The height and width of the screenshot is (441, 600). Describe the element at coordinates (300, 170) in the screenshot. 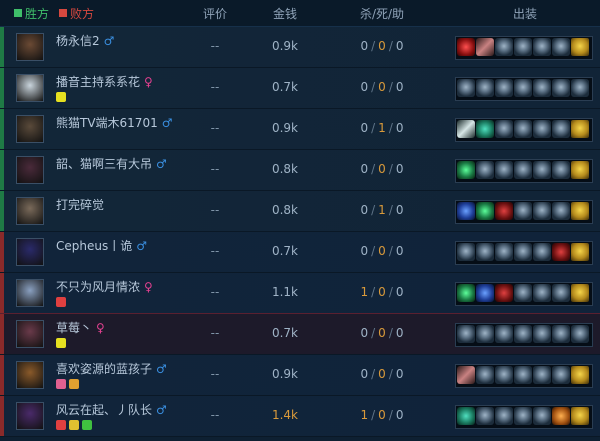

I see `player-row: 韶、猫啊三有大吊 ♂ -- 0.8k 0/0/0` at that location.